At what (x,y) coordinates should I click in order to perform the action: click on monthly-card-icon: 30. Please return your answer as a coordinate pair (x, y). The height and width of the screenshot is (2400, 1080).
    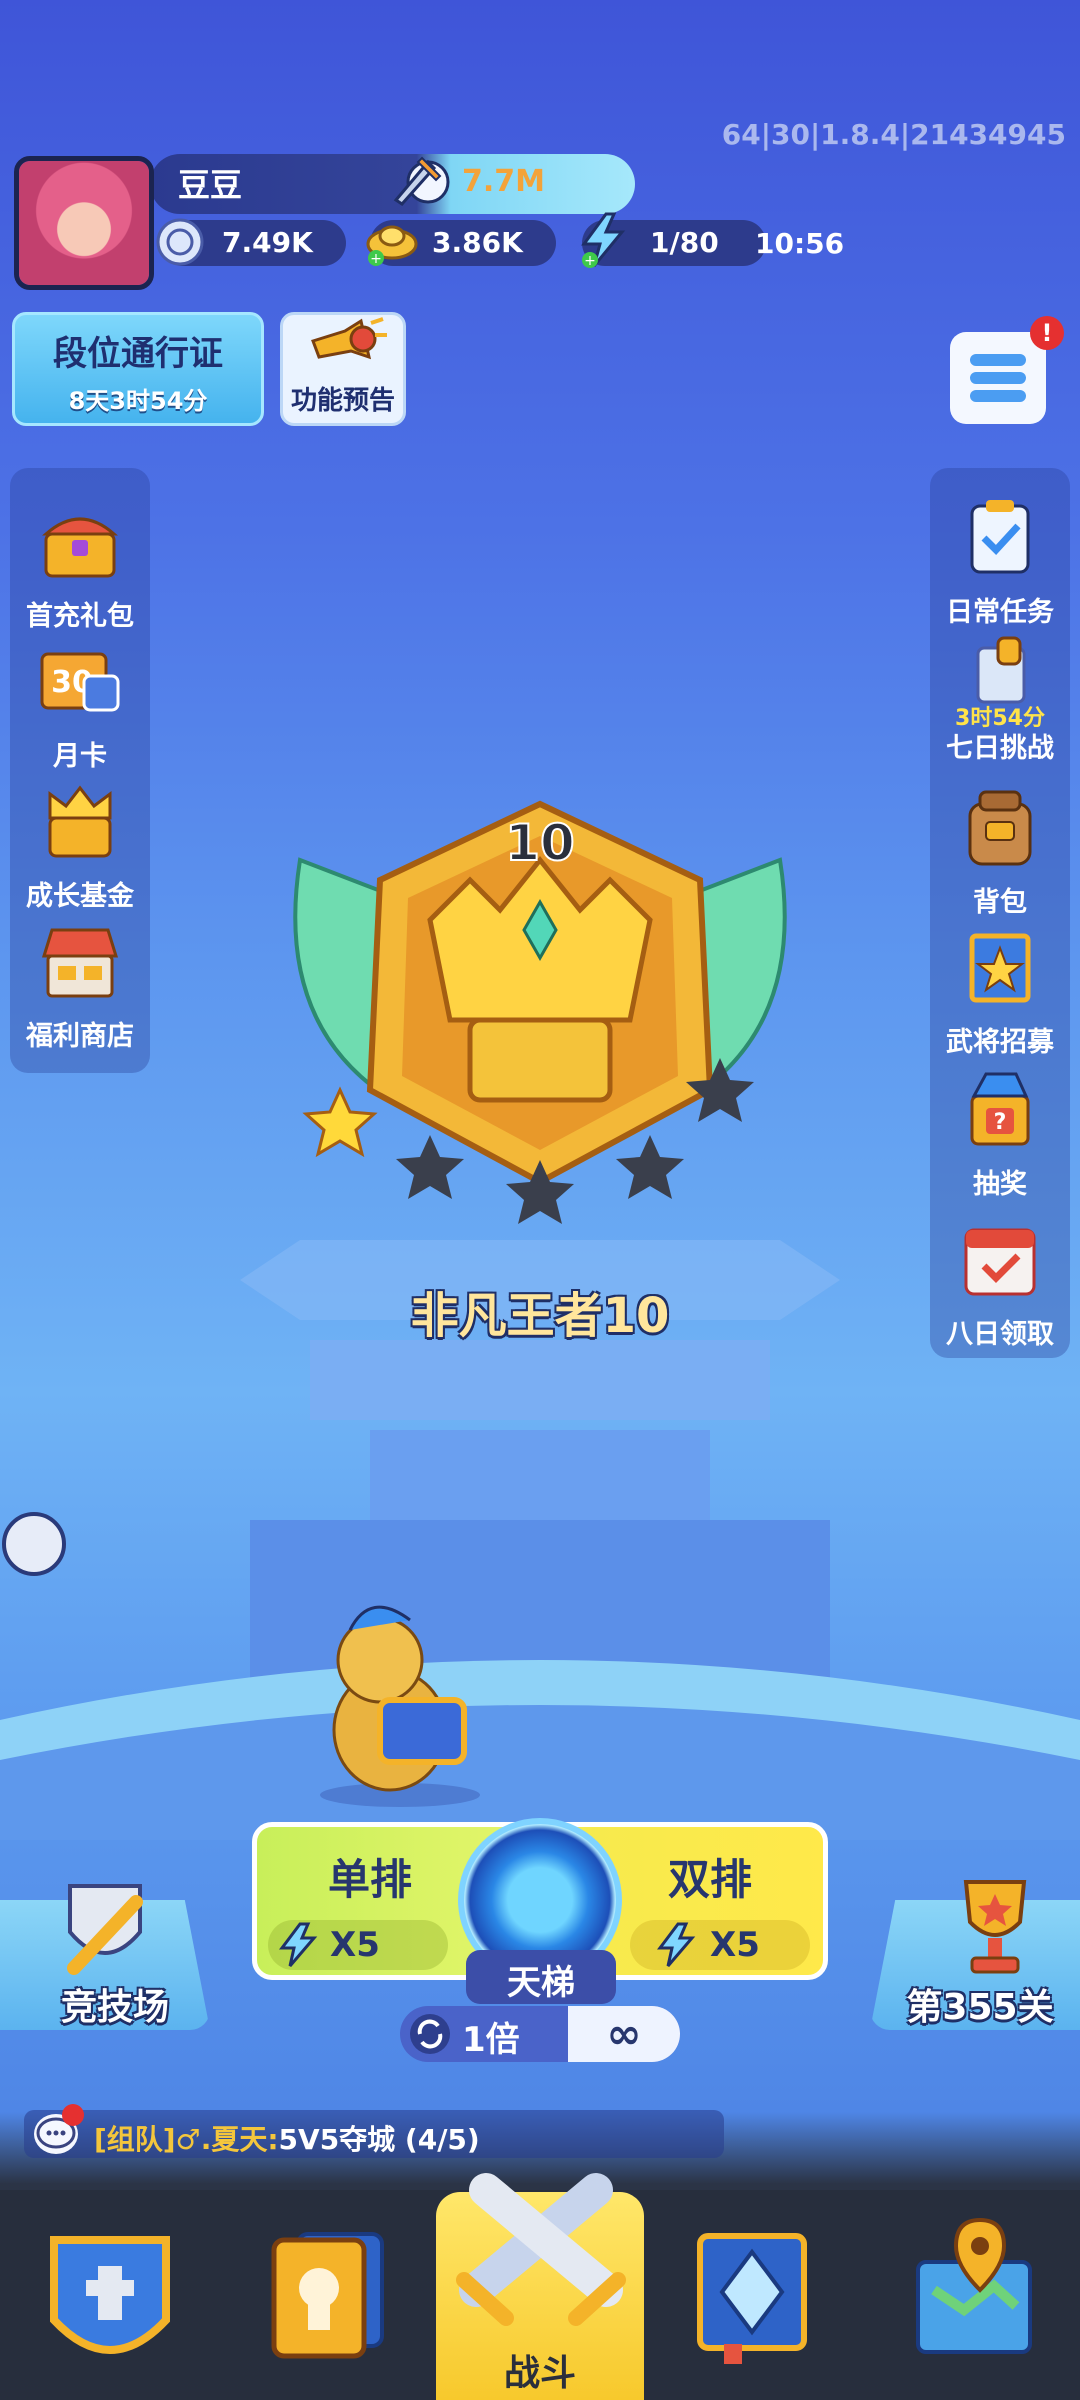
    Looking at the image, I should click on (80, 682).